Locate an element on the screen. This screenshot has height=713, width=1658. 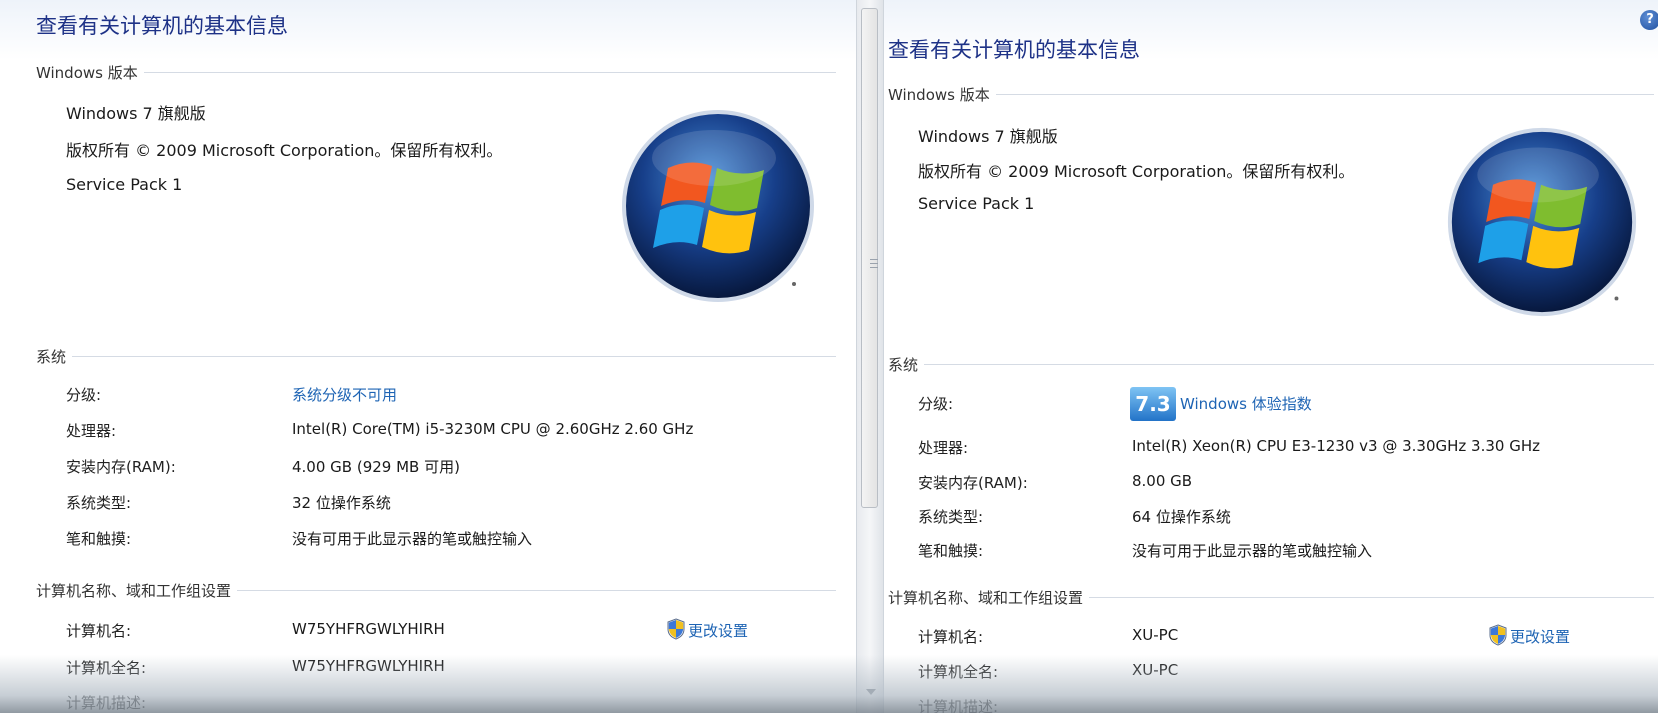
scroll-down-arrow-icon is located at coordinates (871, 692).